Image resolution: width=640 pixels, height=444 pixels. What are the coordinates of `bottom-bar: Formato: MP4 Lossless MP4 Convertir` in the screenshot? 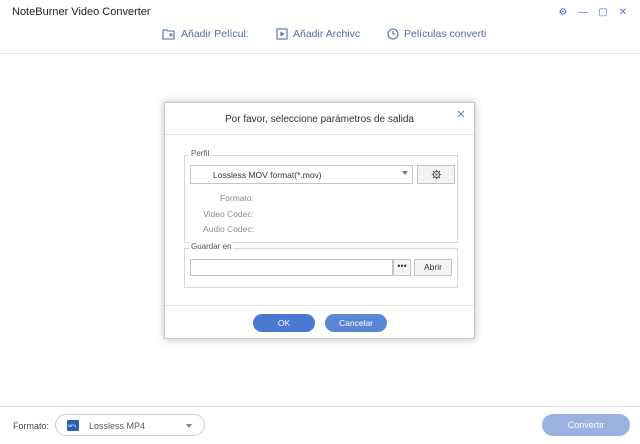 It's located at (320, 425).